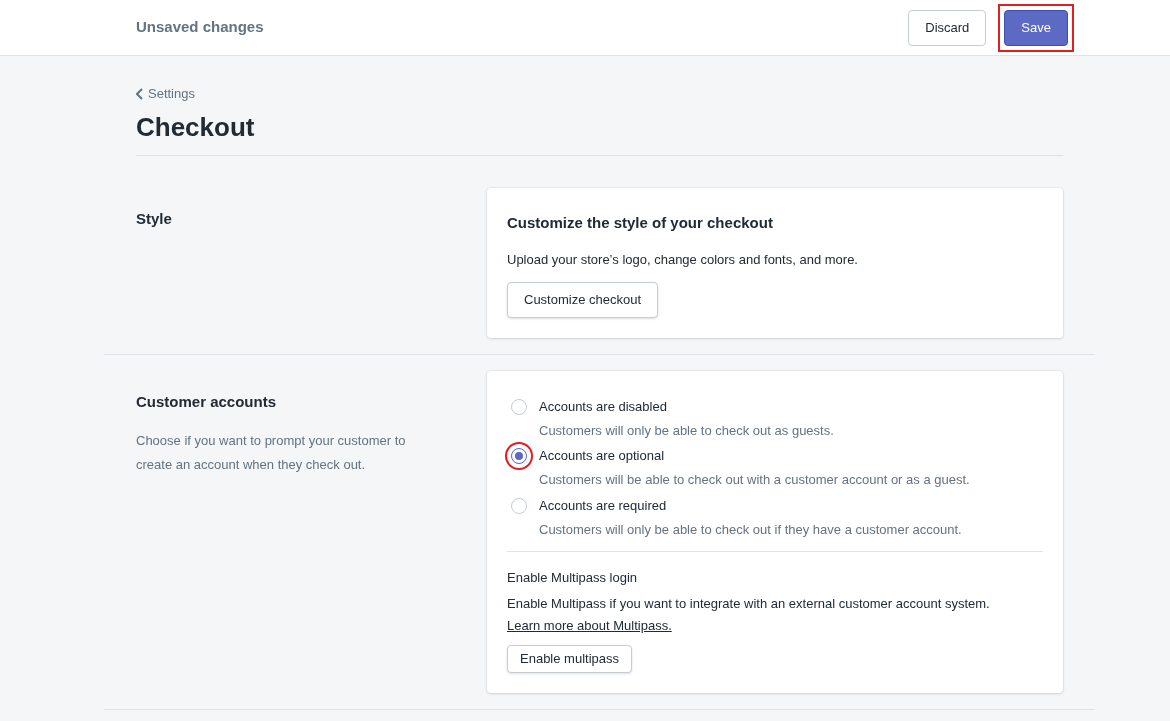  Describe the element at coordinates (589, 625) in the screenshot. I see `learn-more-link: Learn more about Multipass.` at that location.